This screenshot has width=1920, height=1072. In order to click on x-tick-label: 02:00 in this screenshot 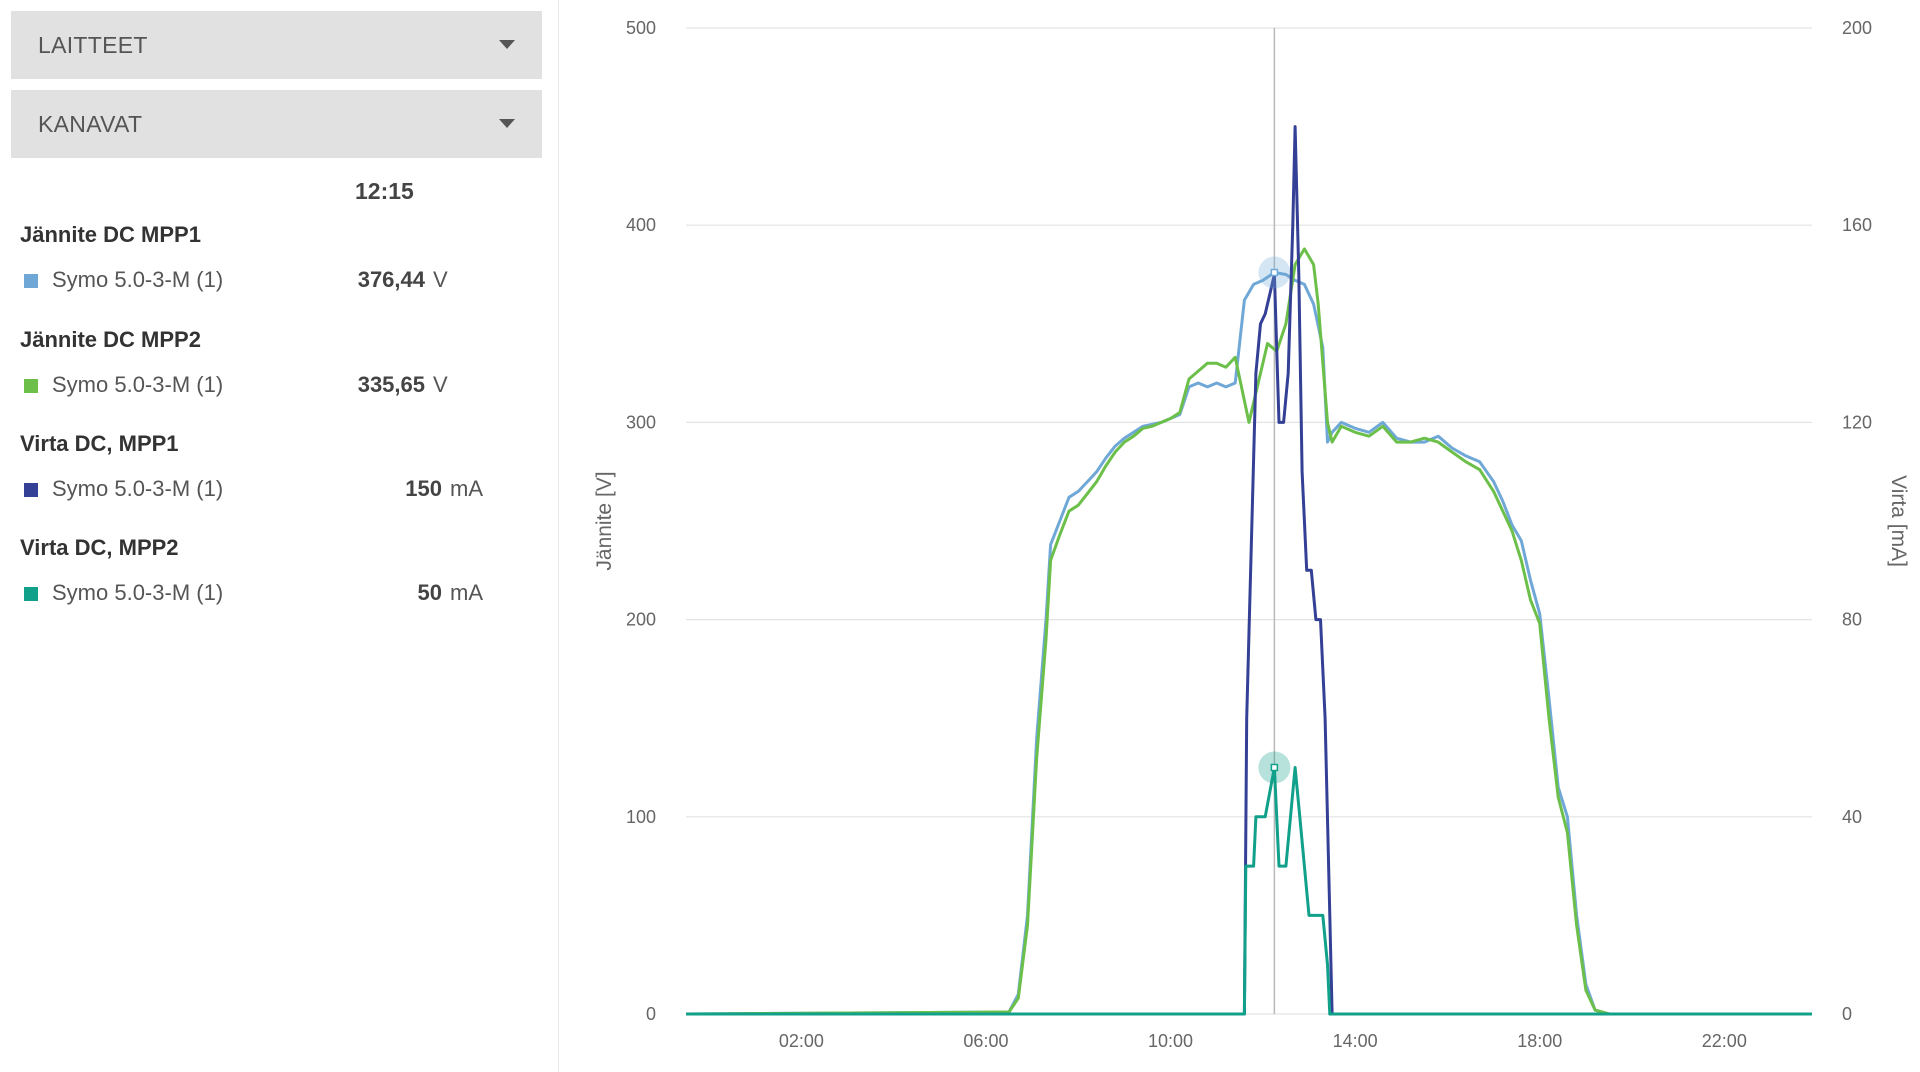, I will do `click(801, 1041)`.